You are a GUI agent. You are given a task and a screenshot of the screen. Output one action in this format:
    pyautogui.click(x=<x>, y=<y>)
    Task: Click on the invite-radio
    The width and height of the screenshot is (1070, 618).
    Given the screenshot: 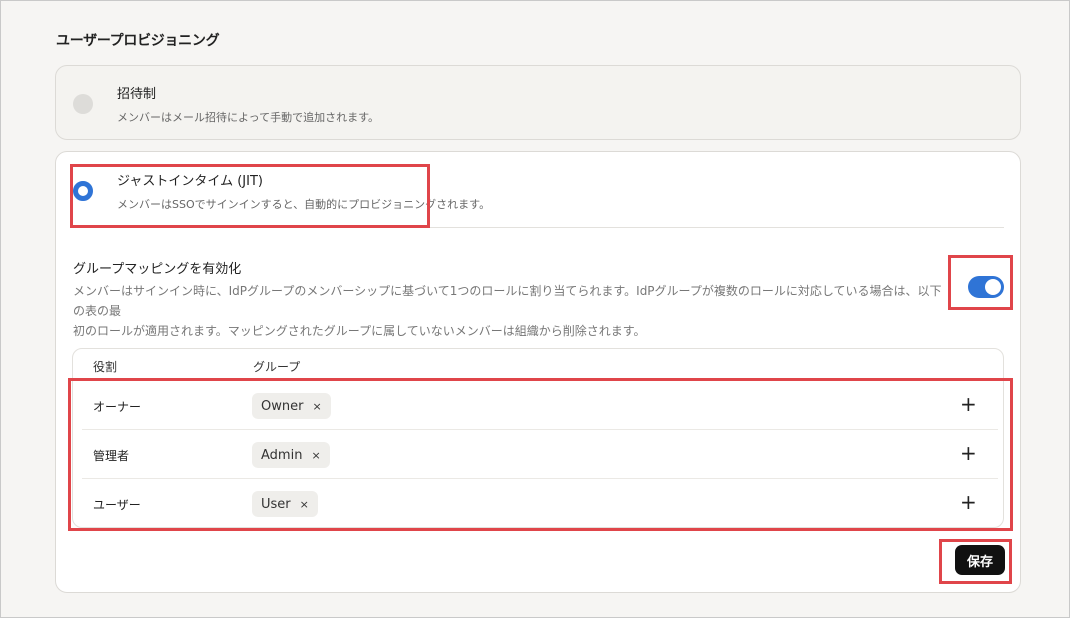 What is the action you would take?
    pyautogui.click(x=83, y=104)
    